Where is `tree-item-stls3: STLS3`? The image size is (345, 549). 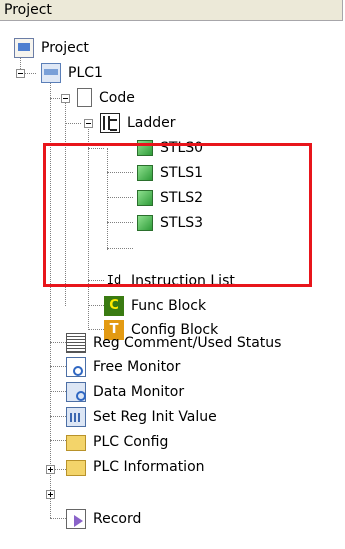
tree-item-stls3: STLS3 is located at coordinates (170, 222).